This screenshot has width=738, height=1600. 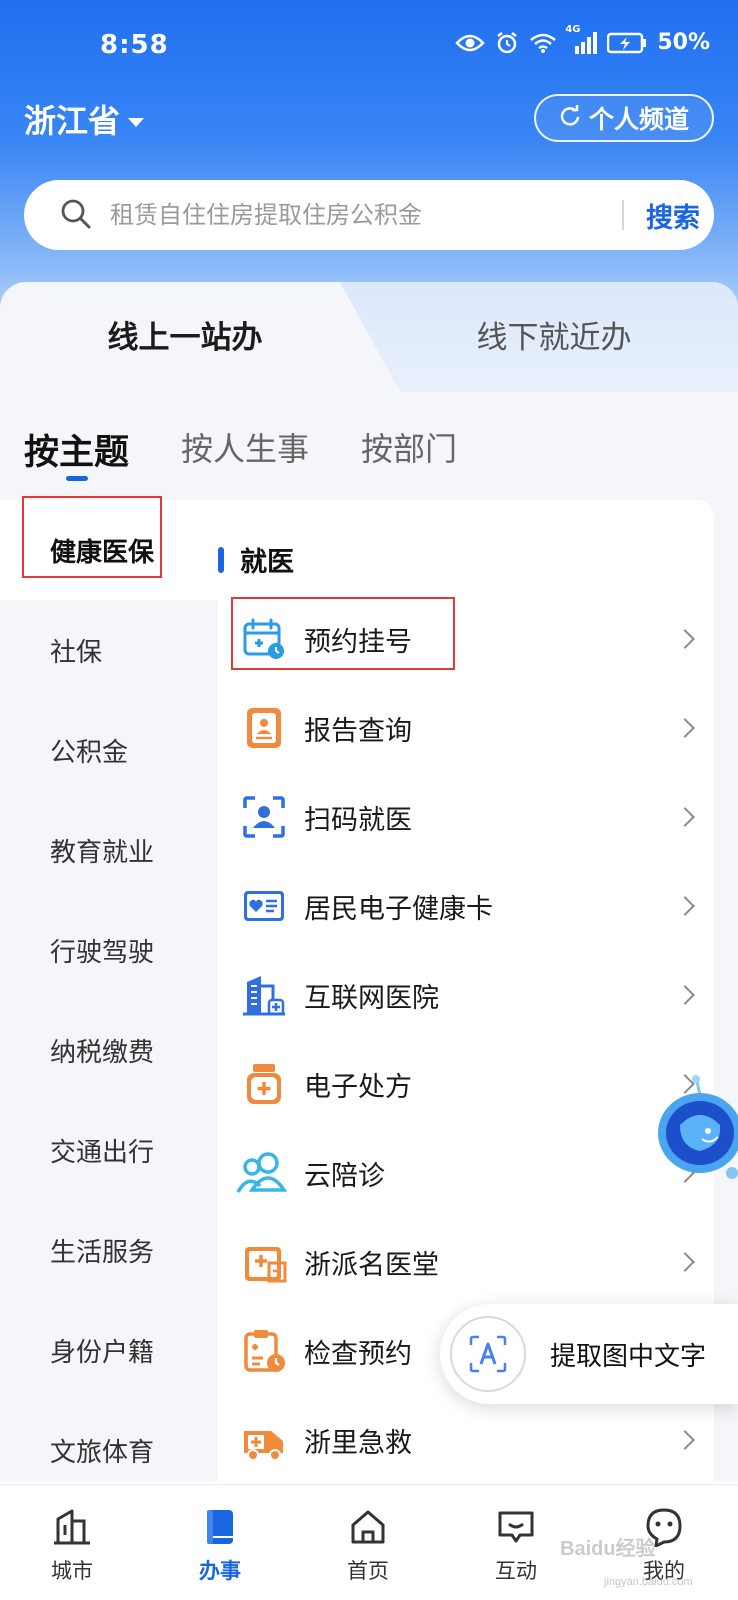 I want to click on service-report-query: 报告查询, so click(x=466, y=728).